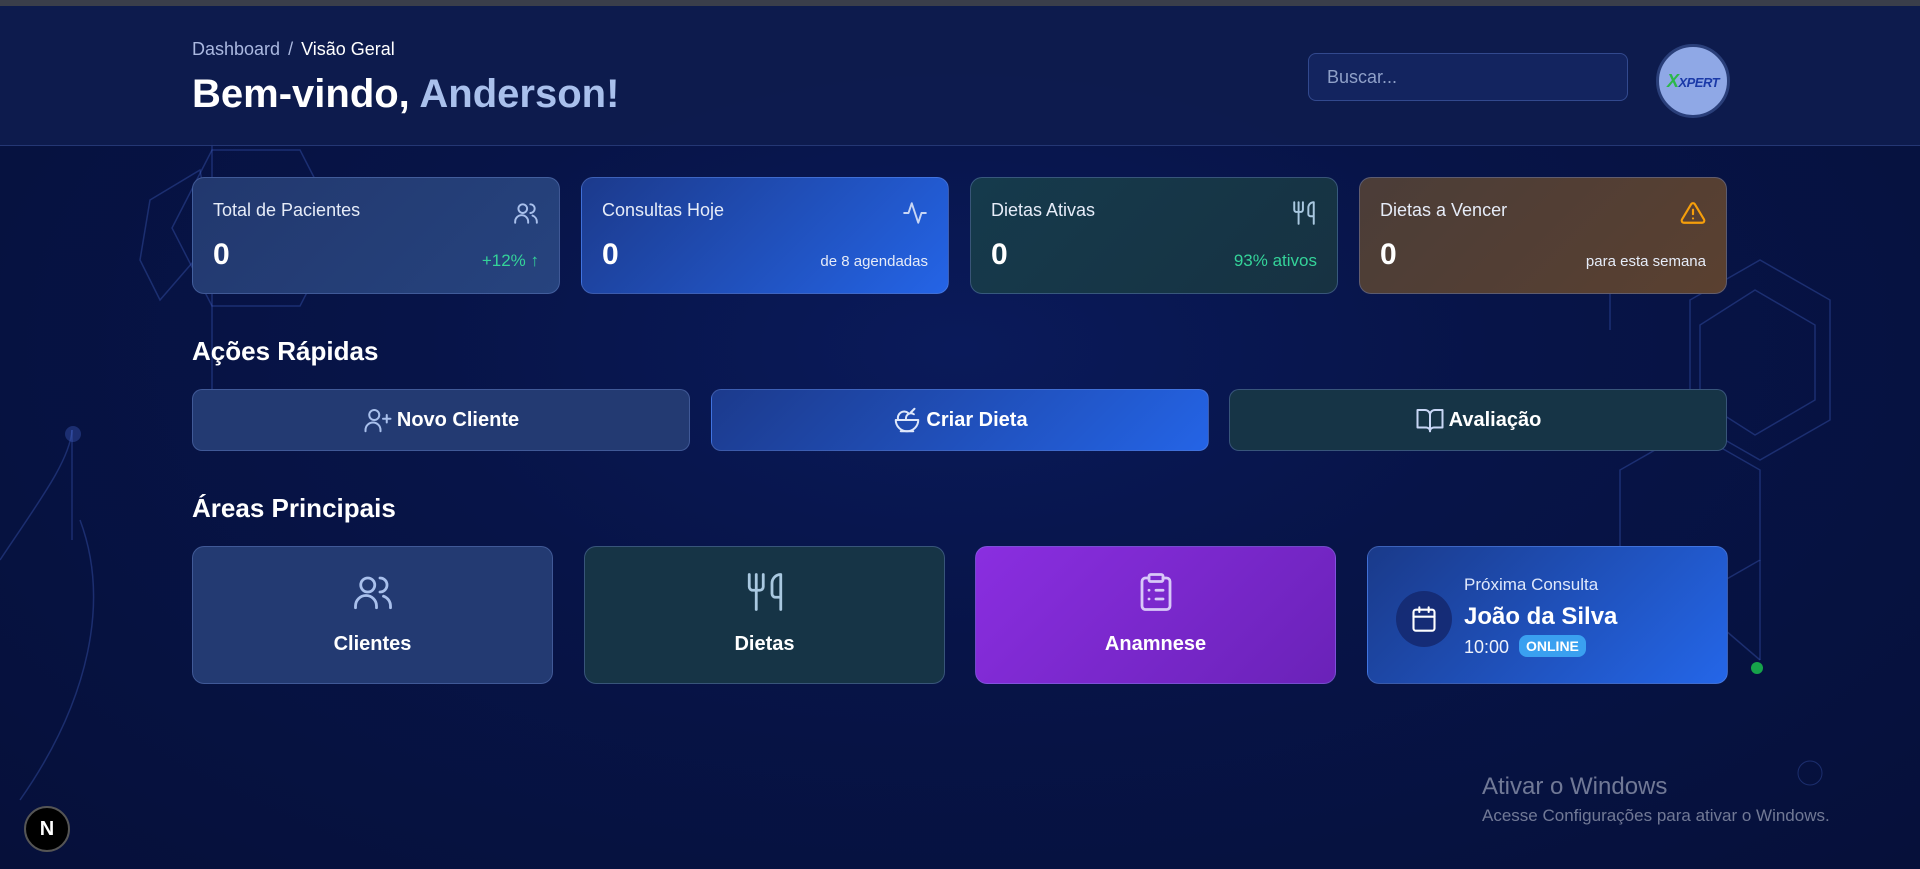 The width and height of the screenshot is (1920, 869). Describe the element at coordinates (510, 260) in the screenshot. I see `stat-trend: +12% ↑` at that location.